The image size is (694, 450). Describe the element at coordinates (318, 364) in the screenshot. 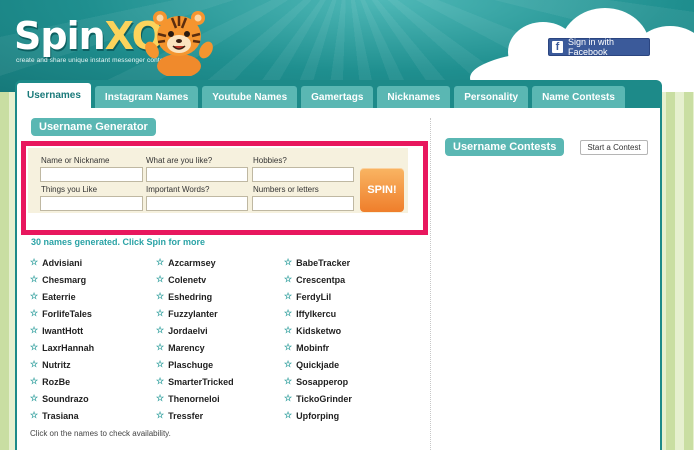

I see `name-label: Quickjade` at that location.